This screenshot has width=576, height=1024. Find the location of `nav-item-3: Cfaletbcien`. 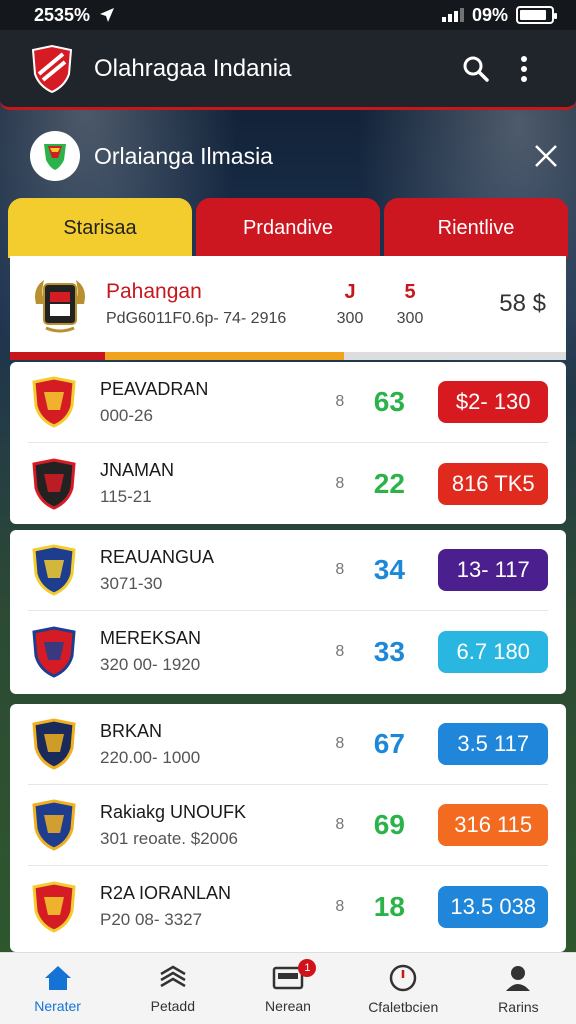

nav-item-3: Cfaletbcien is located at coordinates (403, 988).